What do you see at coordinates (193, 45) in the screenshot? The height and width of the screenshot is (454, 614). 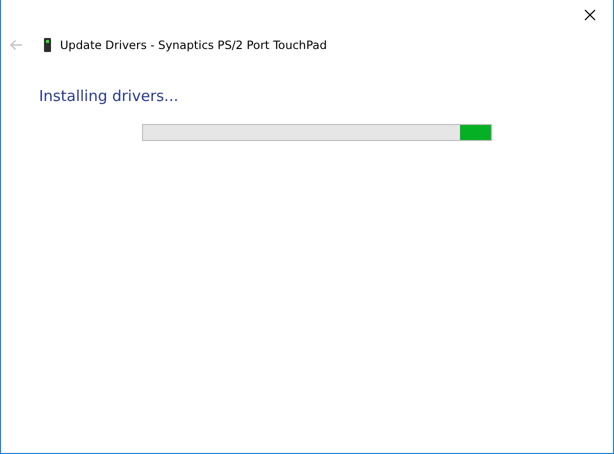 I see `window-title: Update Drivers - Synaptics PS/2 Port TouchPad` at bounding box center [193, 45].